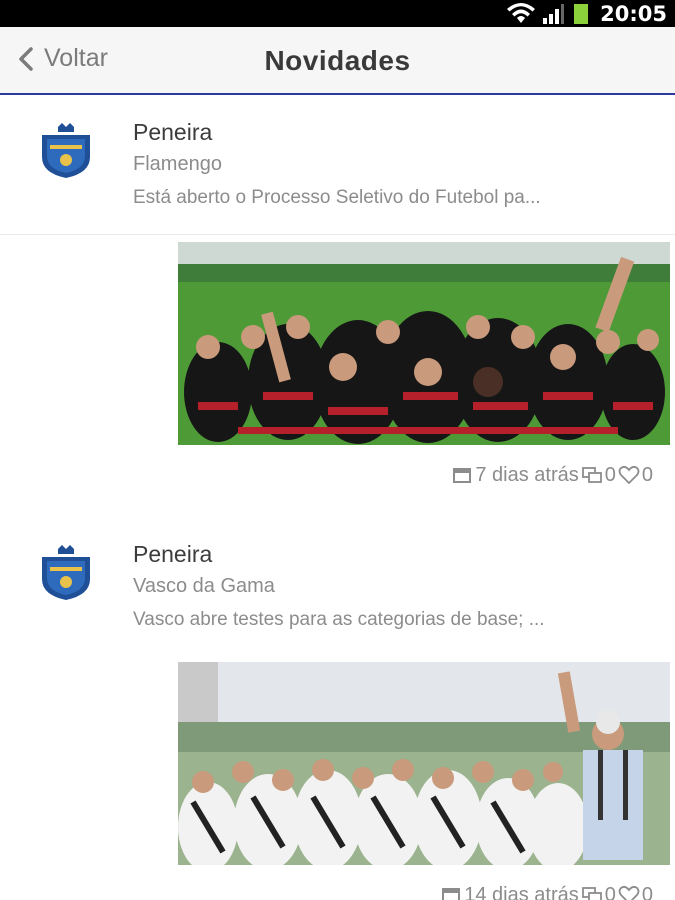  I want to click on status-bar: 20:05, so click(337, 13).